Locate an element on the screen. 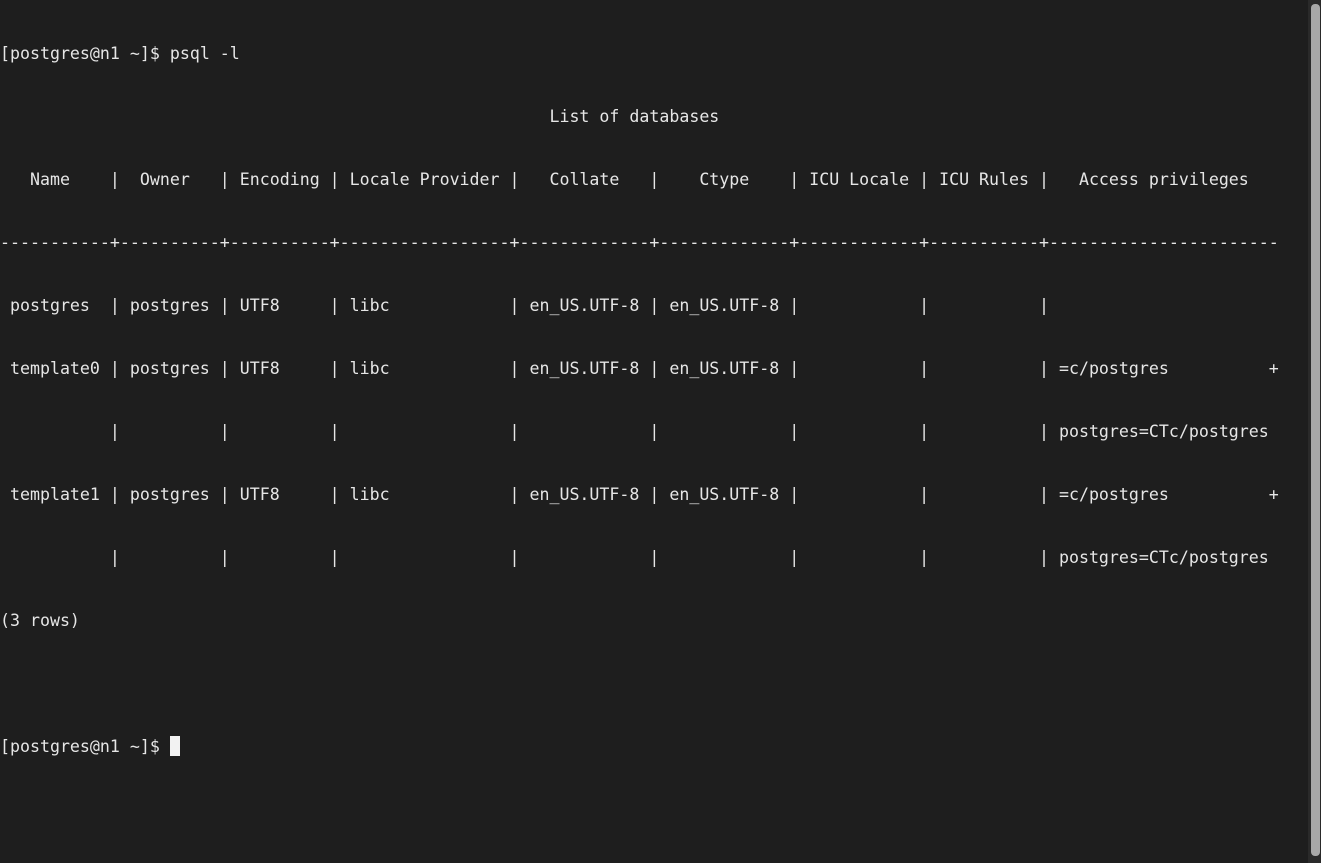 The image size is (1321, 863). active-prompt-line: [postgres@n1 ~]$ is located at coordinates (654, 746).